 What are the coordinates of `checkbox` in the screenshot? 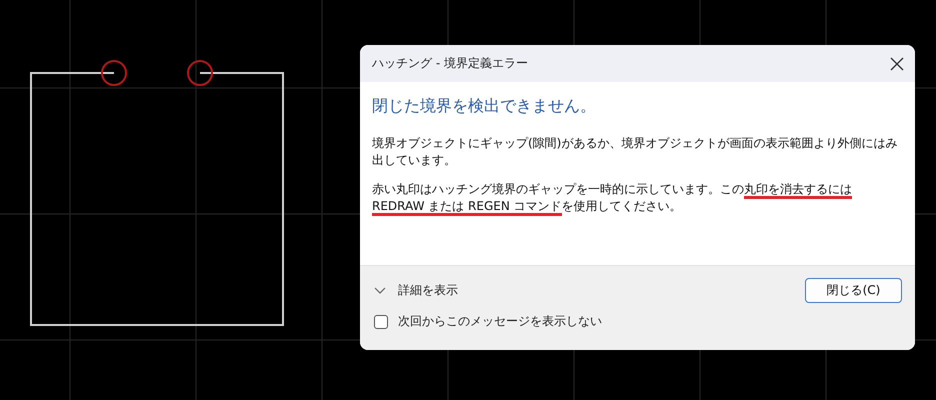 It's located at (381, 321).